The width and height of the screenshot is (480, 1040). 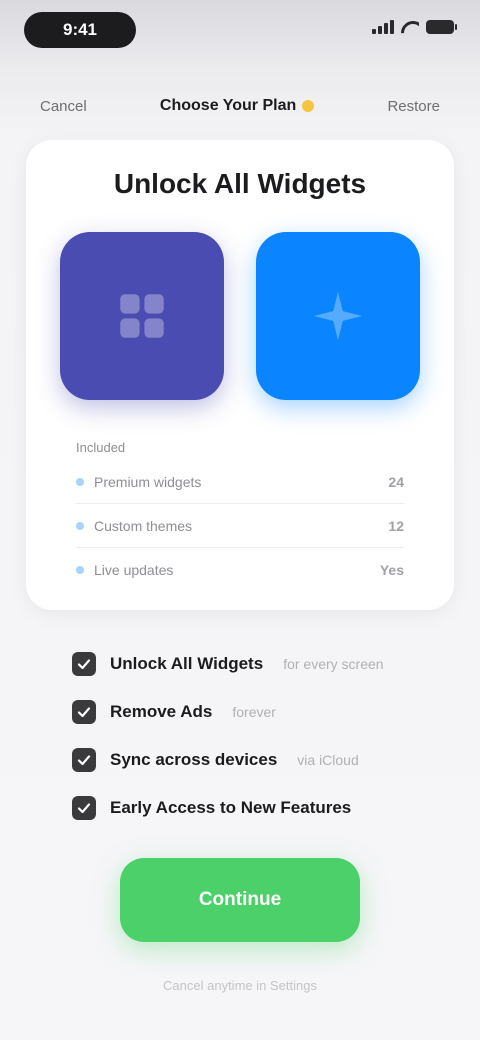 What do you see at coordinates (240, 570) in the screenshot?
I see `stat-row: Live updates Yes` at bounding box center [240, 570].